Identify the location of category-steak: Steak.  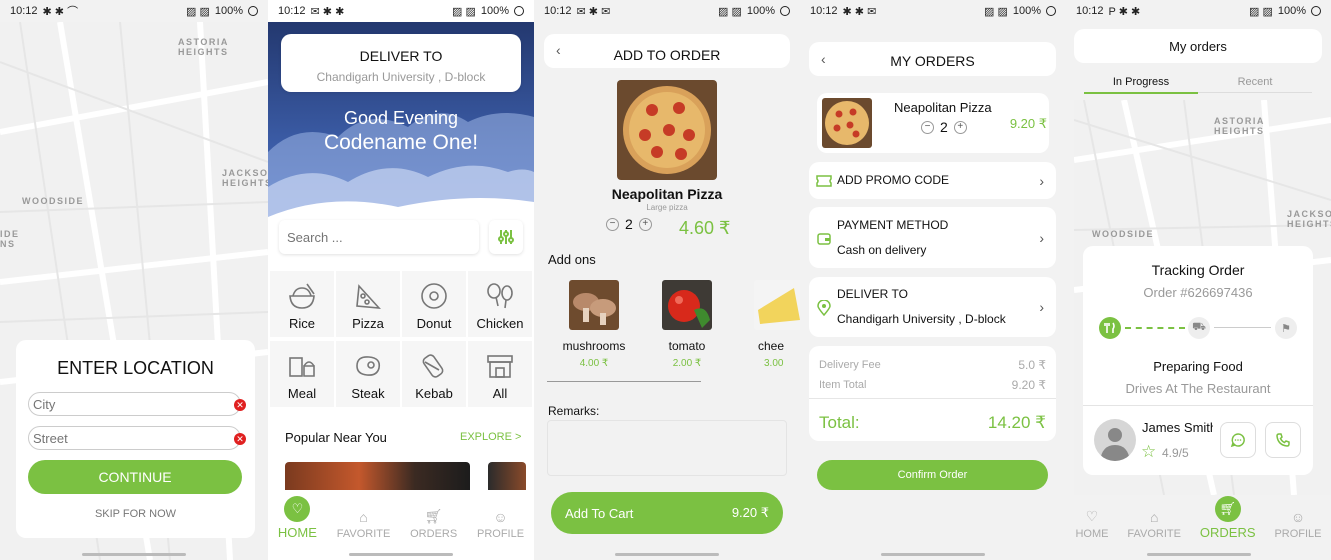
(368, 374).